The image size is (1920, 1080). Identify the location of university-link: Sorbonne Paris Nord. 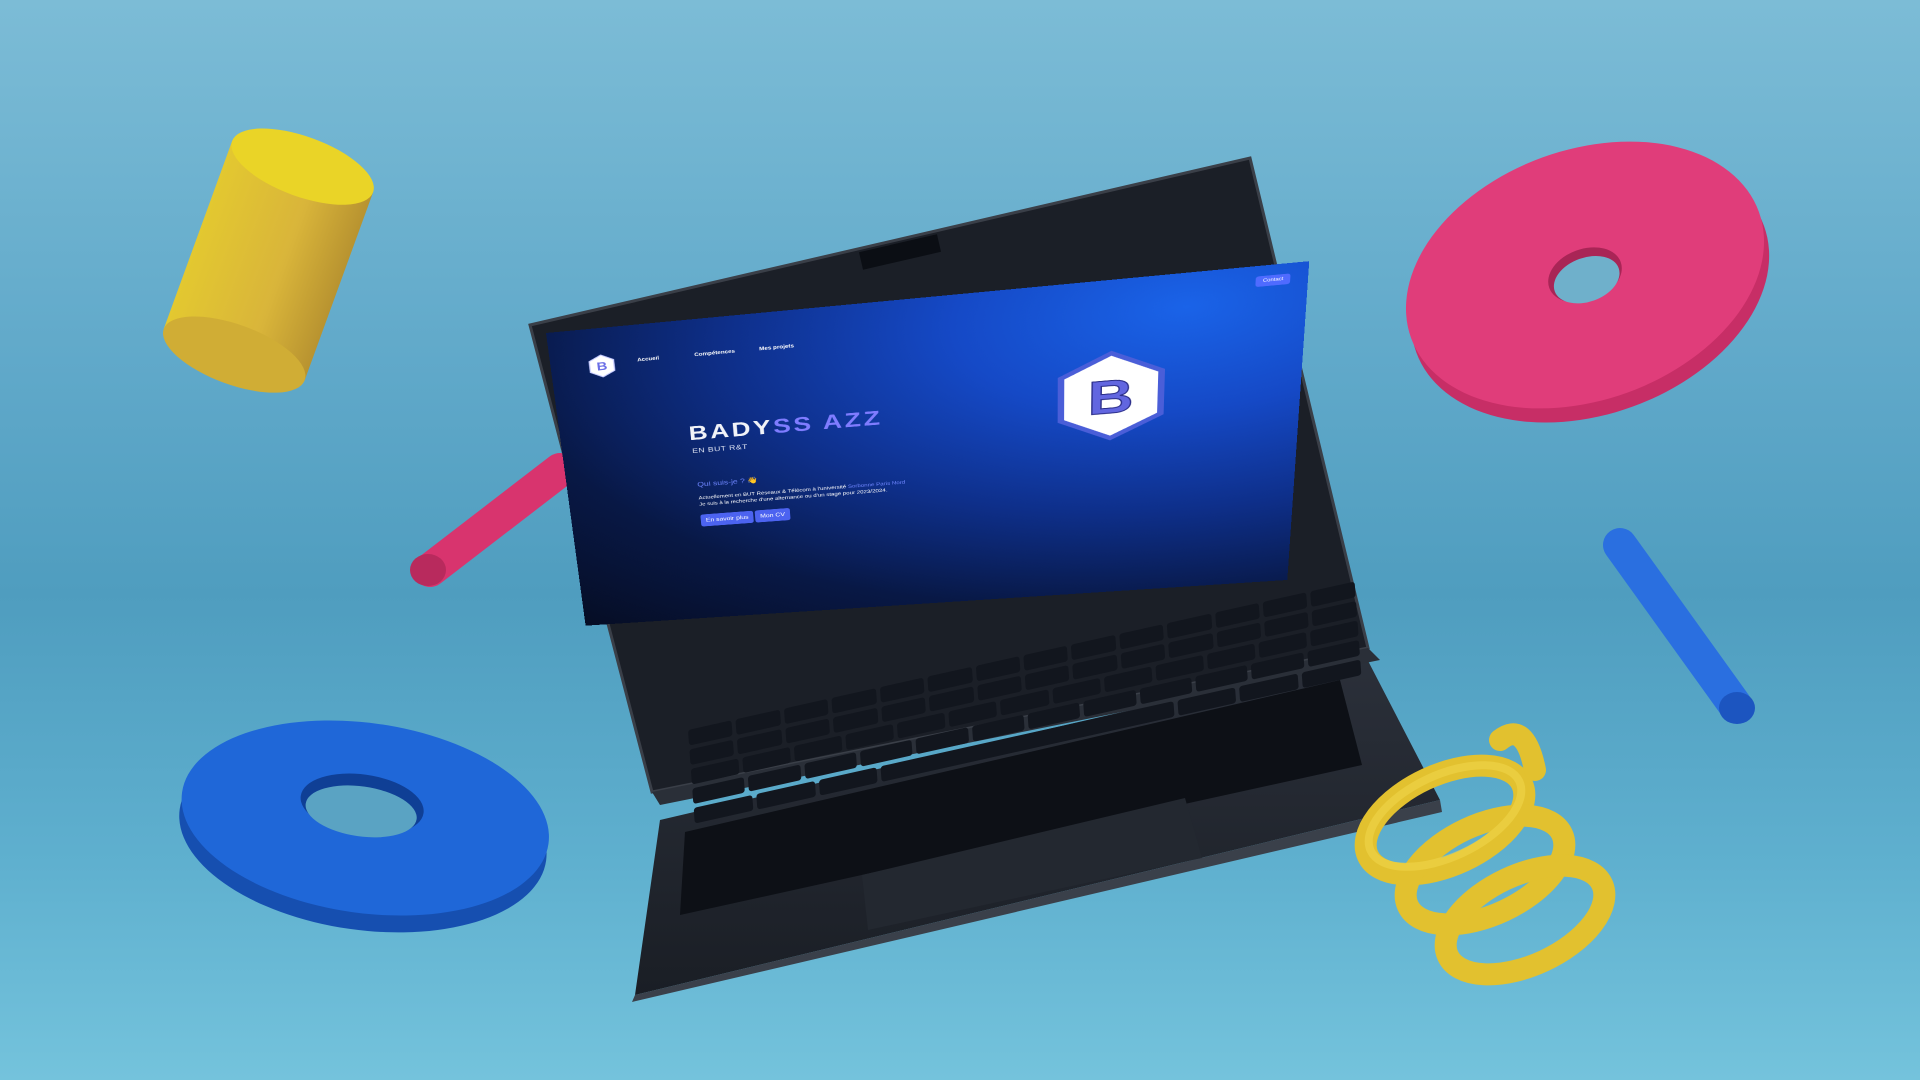
(877, 484).